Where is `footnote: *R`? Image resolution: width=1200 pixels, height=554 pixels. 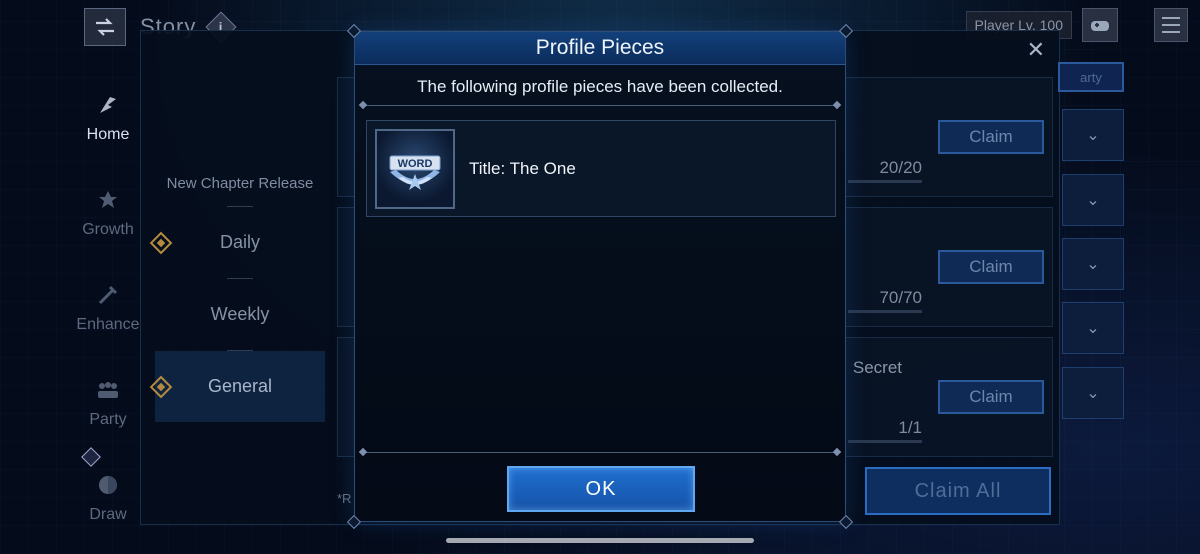
footnote: *R is located at coordinates (344, 498).